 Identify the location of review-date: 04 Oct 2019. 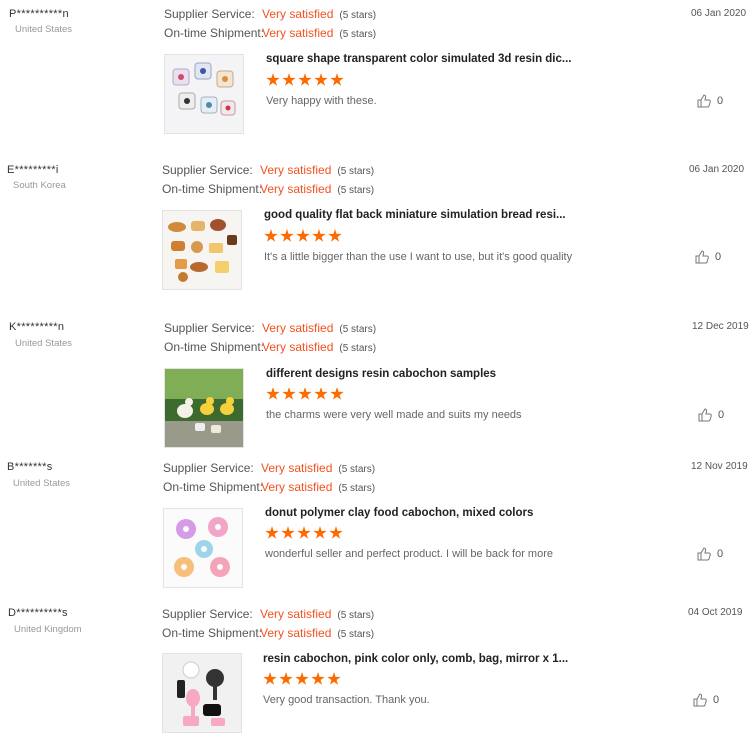
(715, 612).